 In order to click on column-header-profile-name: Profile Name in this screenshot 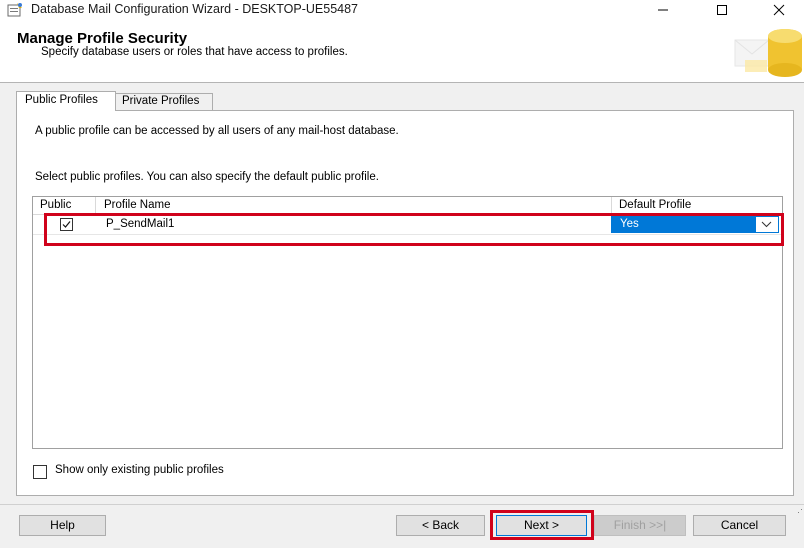, I will do `click(137, 205)`.